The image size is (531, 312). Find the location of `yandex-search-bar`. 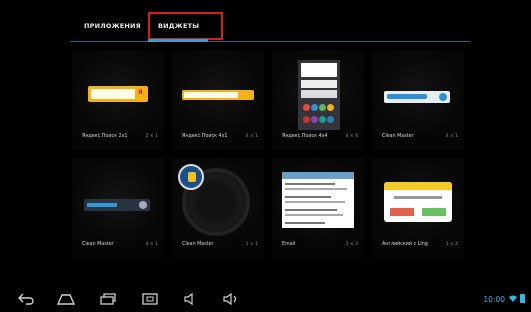

yandex-search-bar is located at coordinates (218, 95).